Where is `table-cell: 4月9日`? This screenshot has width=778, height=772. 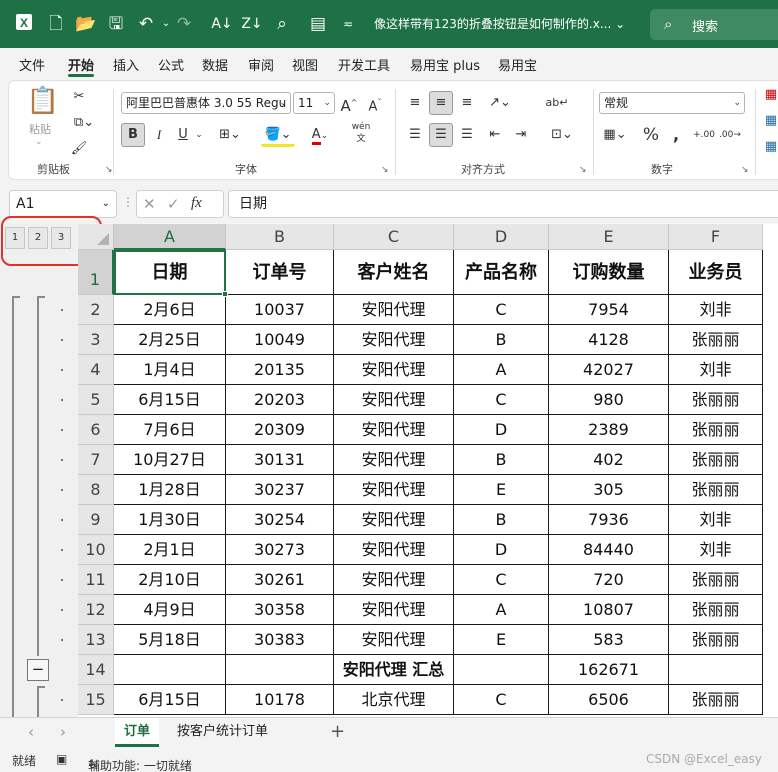 table-cell: 4月9日 is located at coordinates (170, 610).